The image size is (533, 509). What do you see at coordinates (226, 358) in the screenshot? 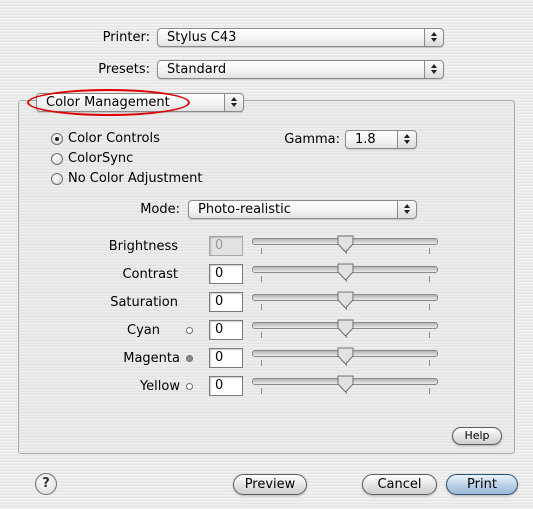
I see `magenta-field: 0` at bounding box center [226, 358].